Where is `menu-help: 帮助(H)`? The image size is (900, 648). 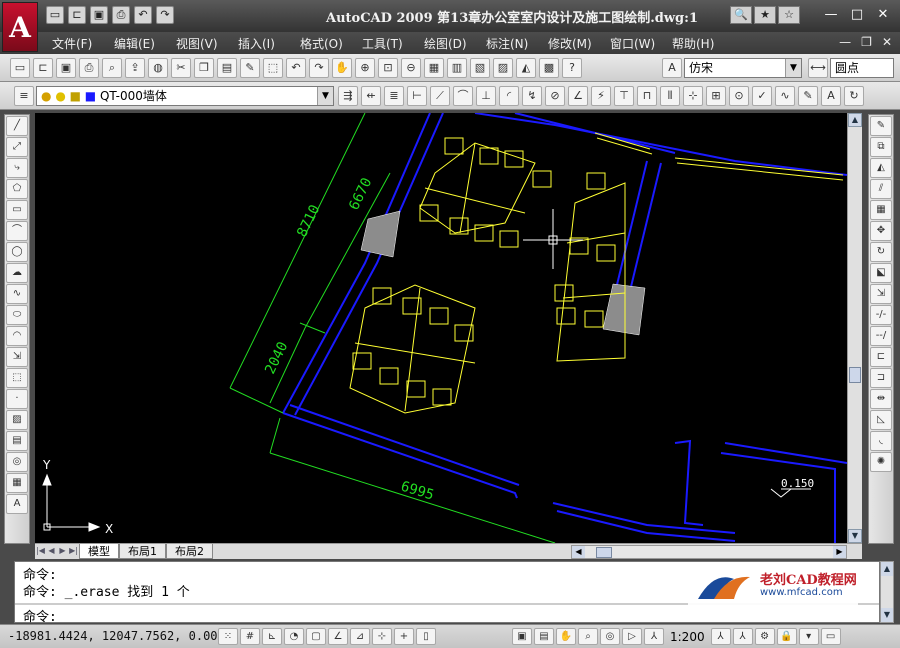 menu-help: 帮助(H) is located at coordinates (703, 43).